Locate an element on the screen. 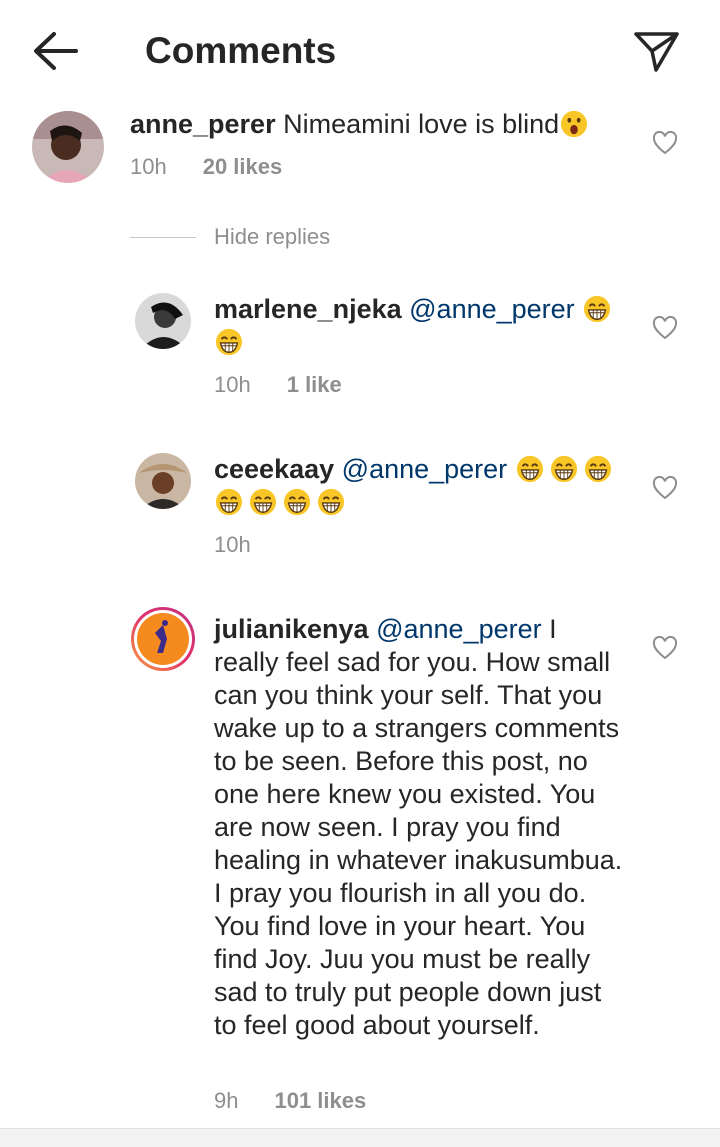  comment-text: anne_perer Nimeamini love is blind is located at coordinates (380, 124).